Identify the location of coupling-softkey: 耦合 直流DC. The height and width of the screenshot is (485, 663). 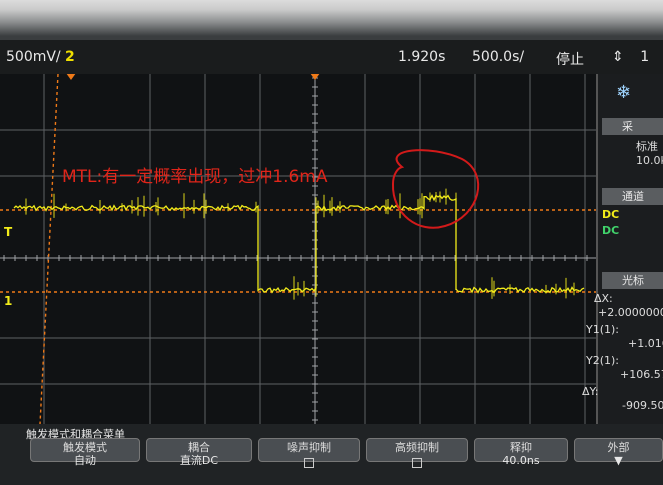
(199, 452).